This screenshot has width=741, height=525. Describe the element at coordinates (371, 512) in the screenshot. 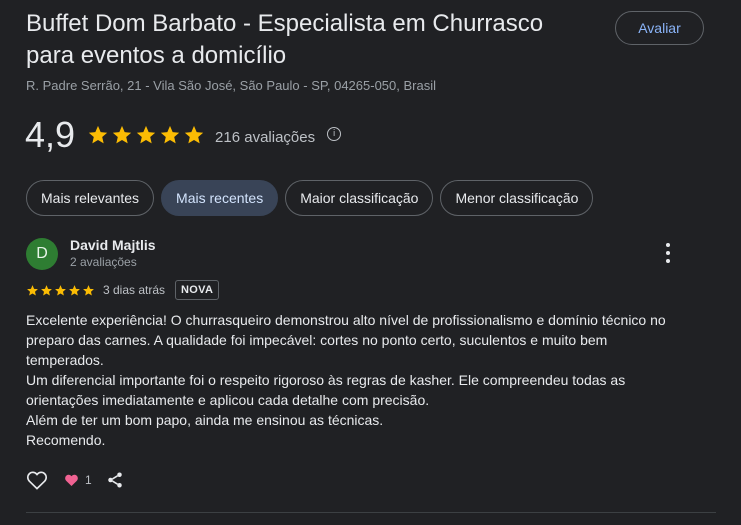

I see `divider` at that location.